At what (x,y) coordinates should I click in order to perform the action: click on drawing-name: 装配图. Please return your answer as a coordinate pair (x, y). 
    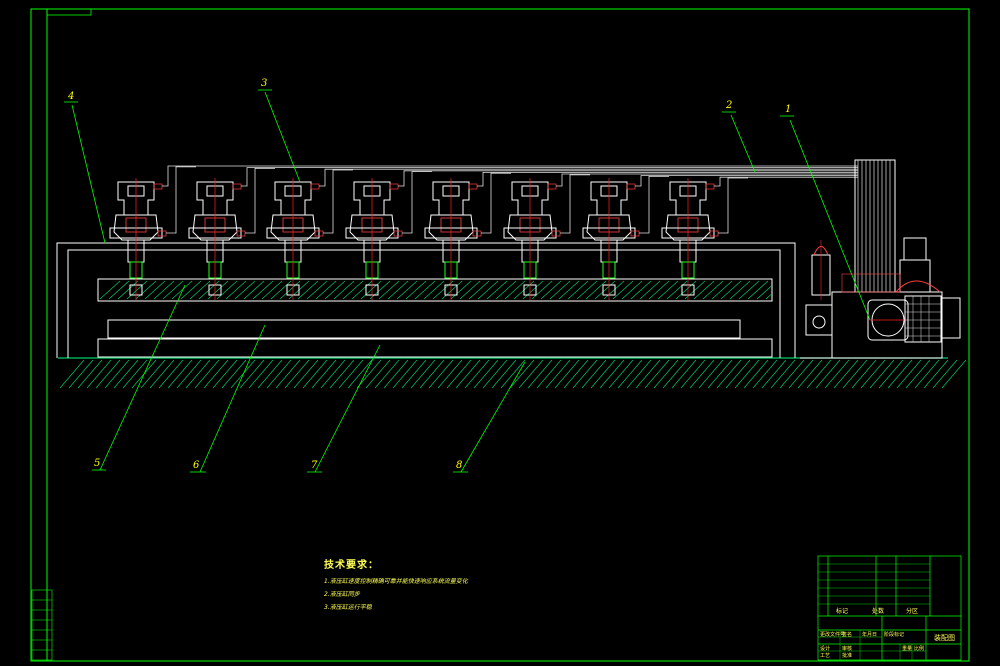
    Looking at the image, I should click on (944, 638).